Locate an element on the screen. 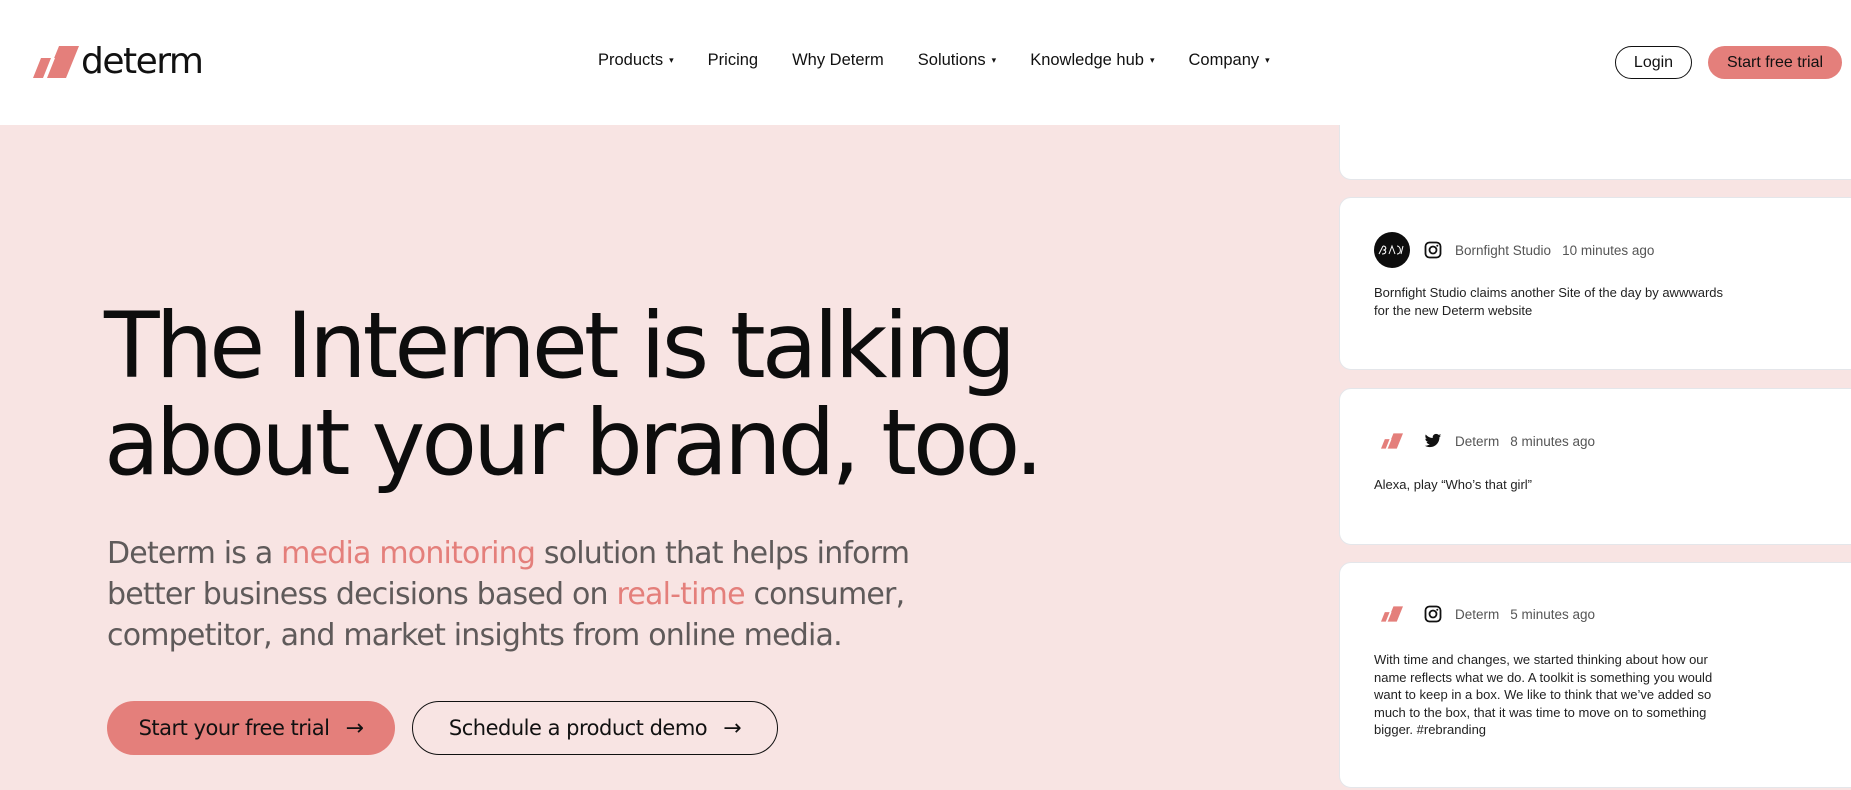 The height and width of the screenshot is (790, 1851). highlight-media-monitoring: media monitoring is located at coordinates (408, 553).